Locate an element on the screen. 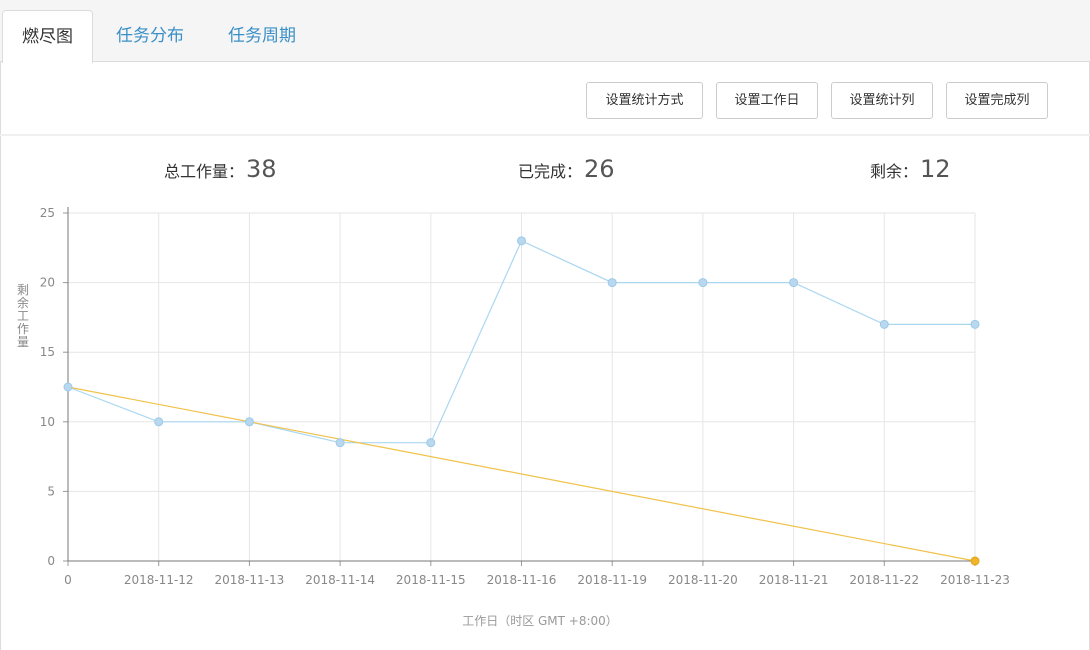 The height and width of the screenshot is (650, 1090). set-statistic-method-button: 设置统计方式 is located at coordinates (644, 100).